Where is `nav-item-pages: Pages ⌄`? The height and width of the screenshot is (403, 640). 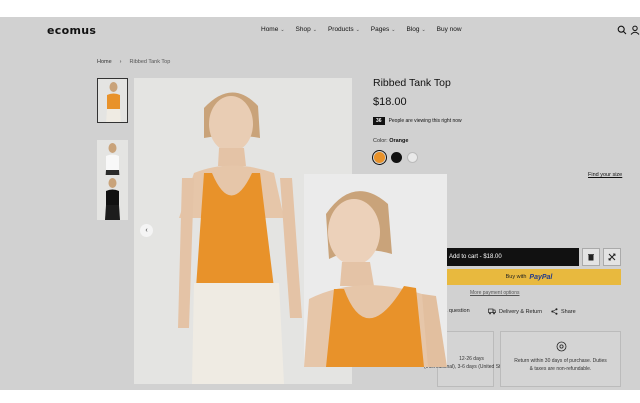
nav-item-pages: Pages ⌄ is located at coordinates (383, 29).